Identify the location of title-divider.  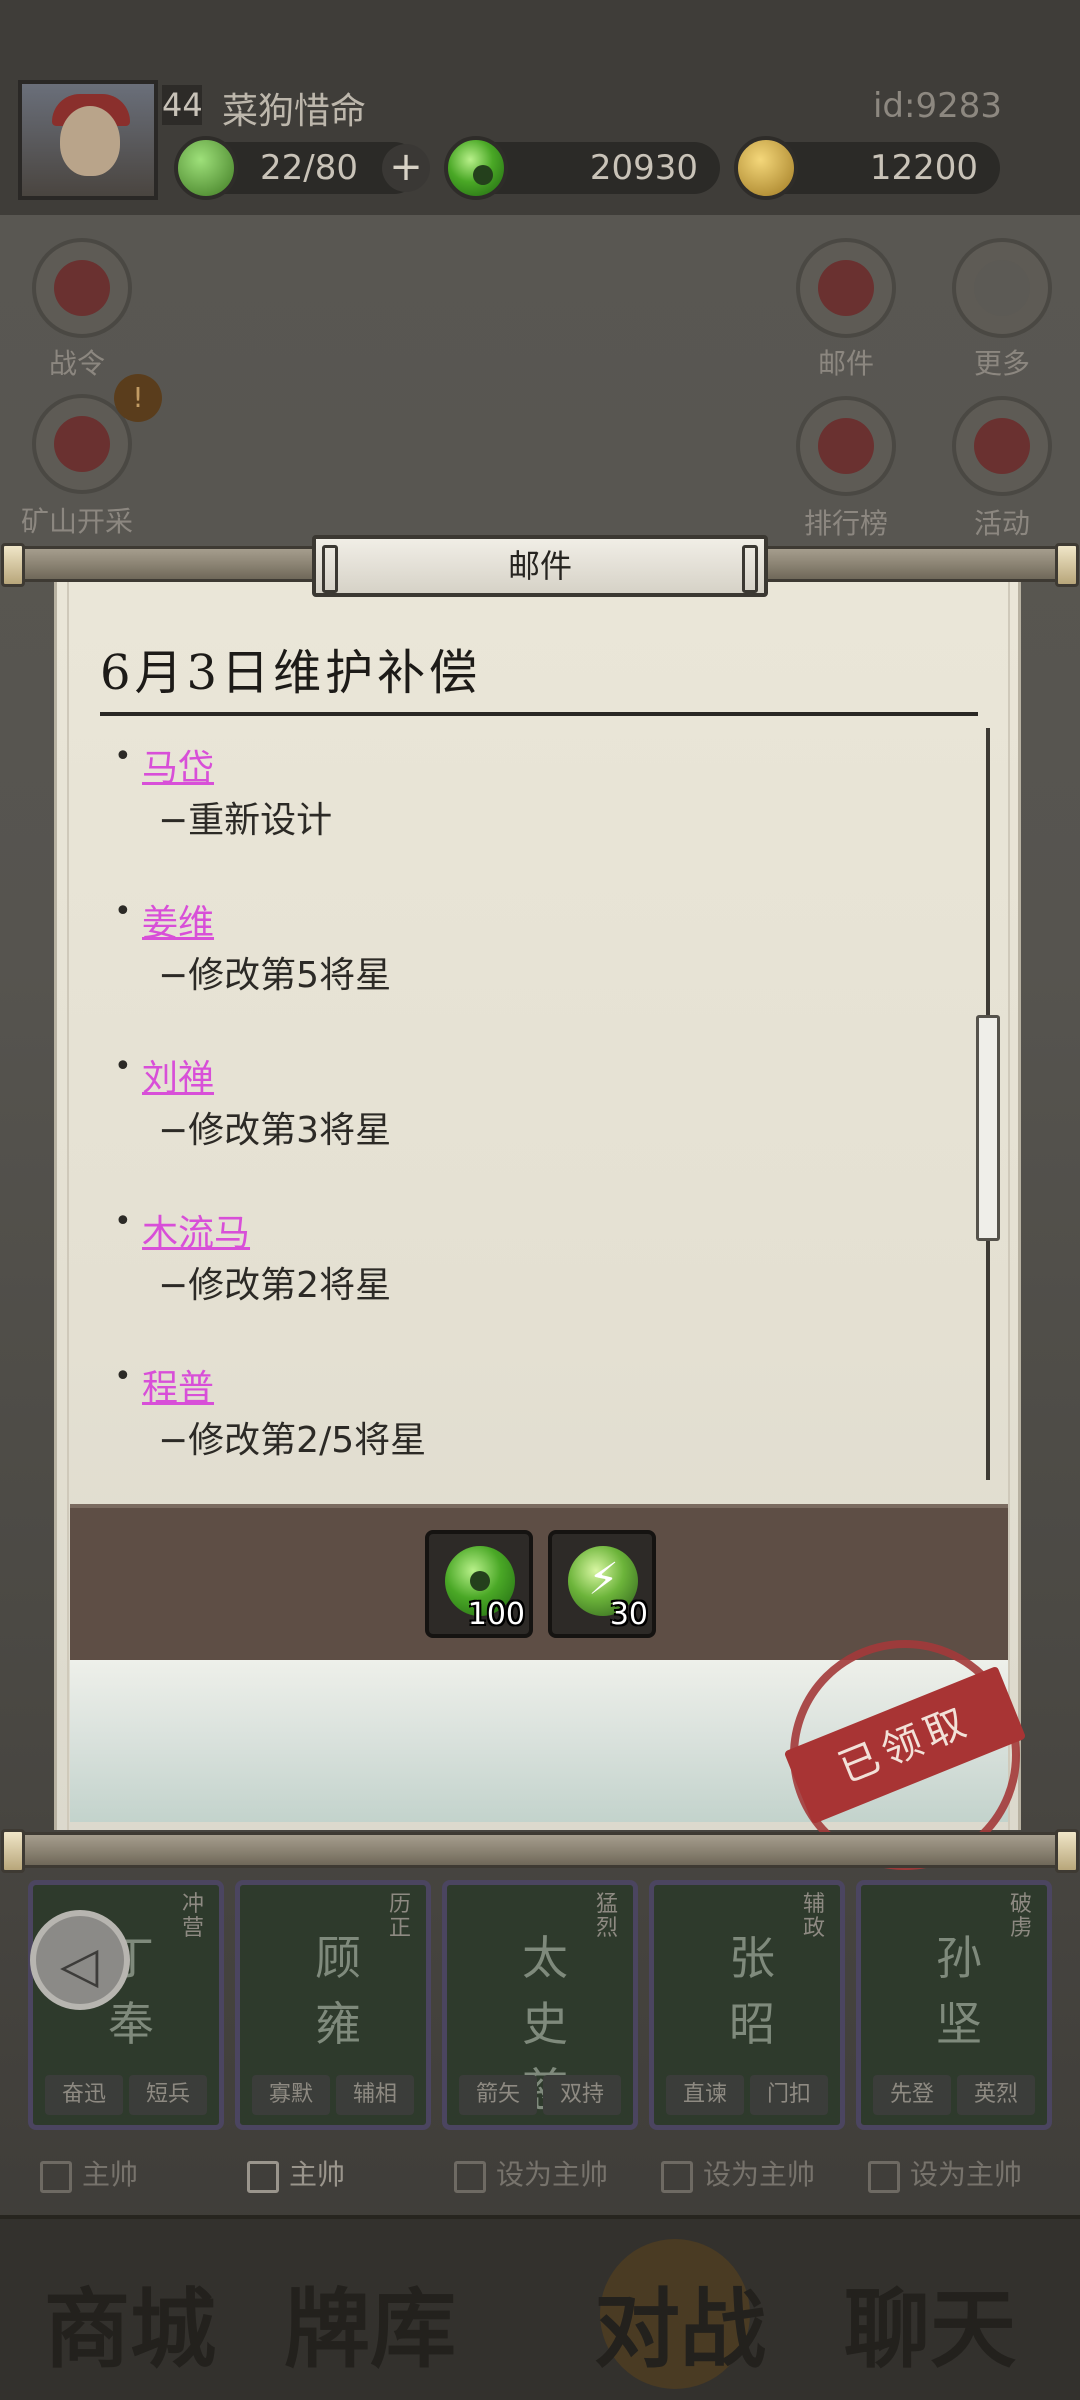
(539, 714).